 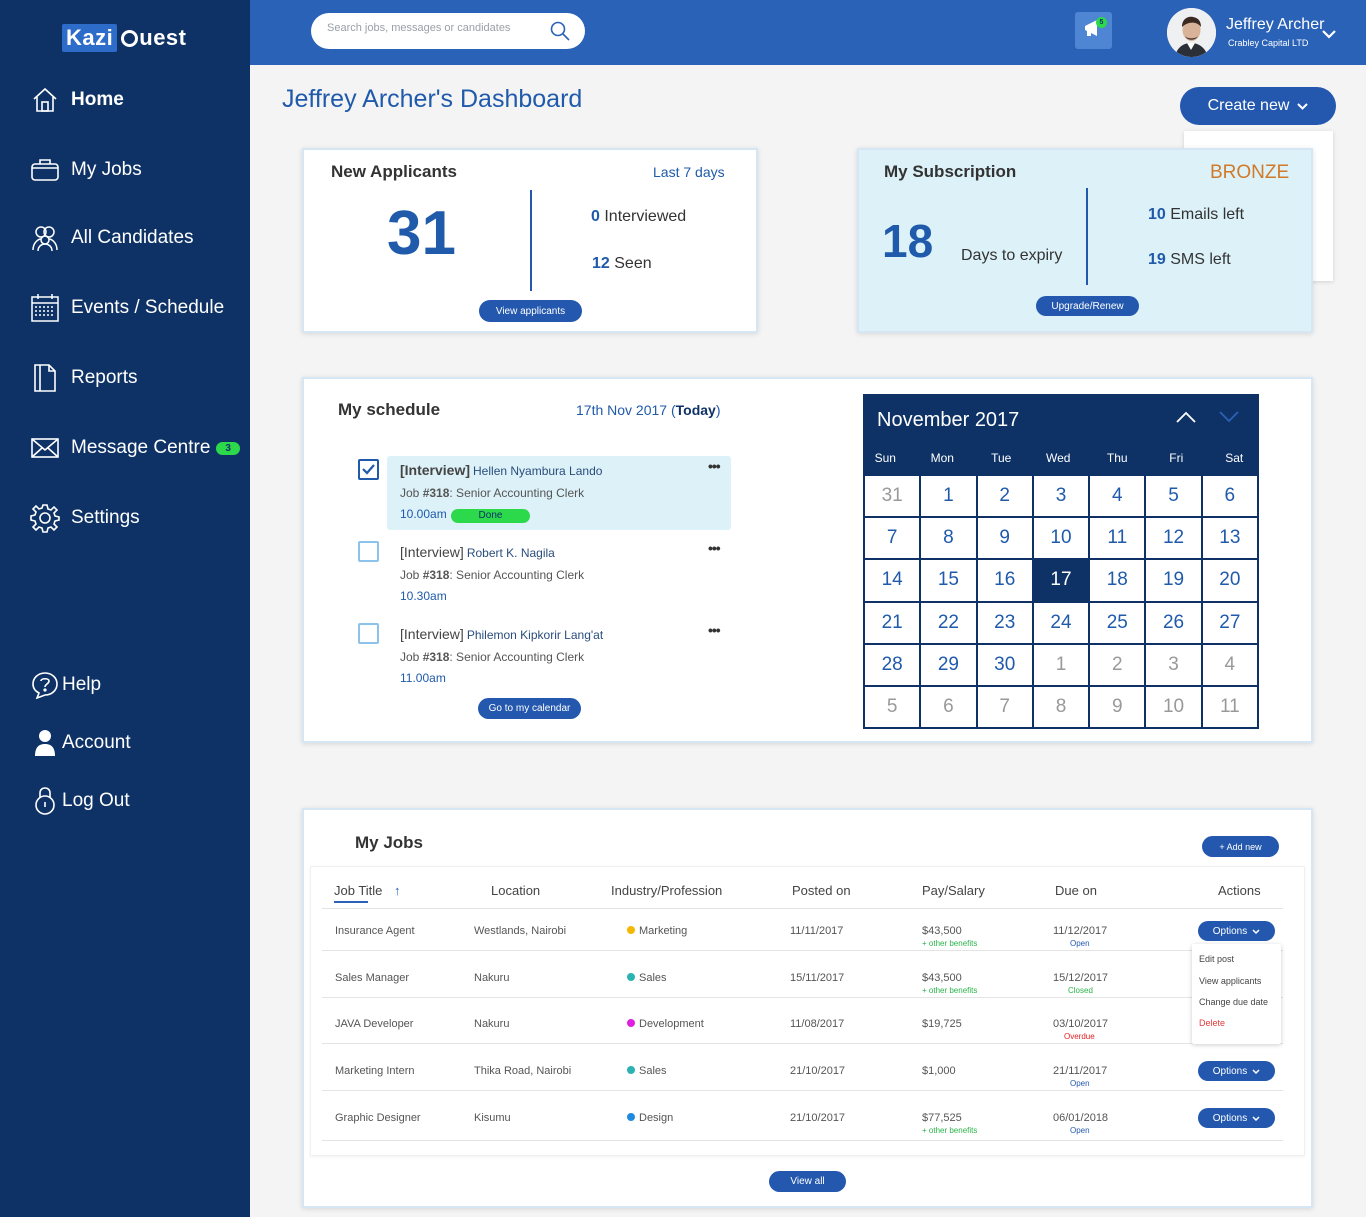 What do you see at coordinates (1212, 1023) in the screenshot?
I see `menu-item-delete: Delete` at bounding box center [1212, 1023].